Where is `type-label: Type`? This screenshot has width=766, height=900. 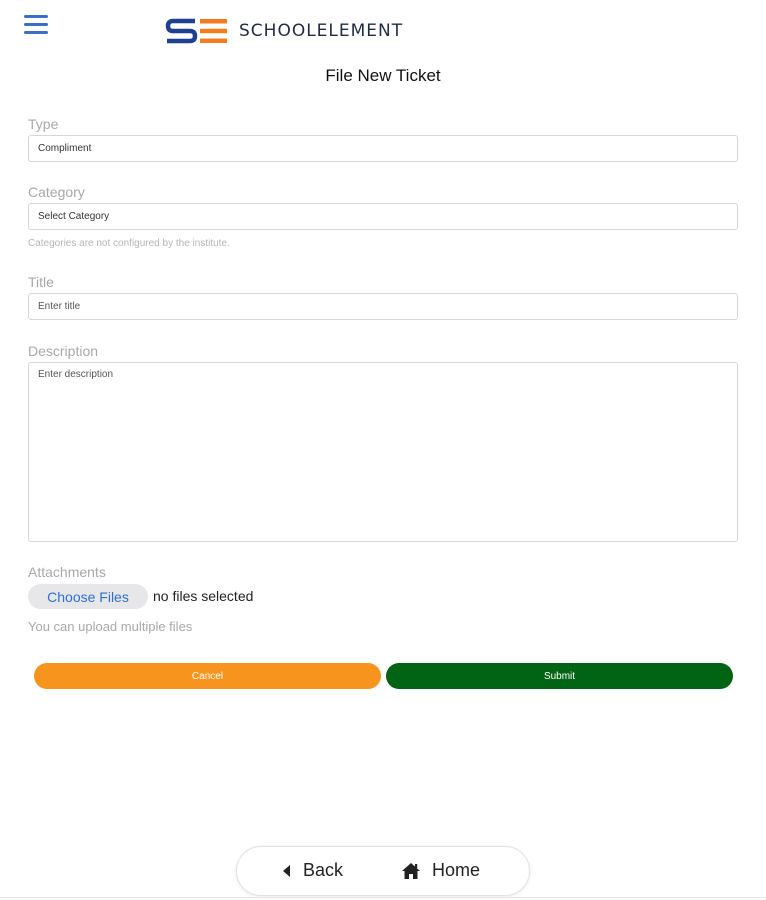 type-label: Type is located at coordinates (43, 124).